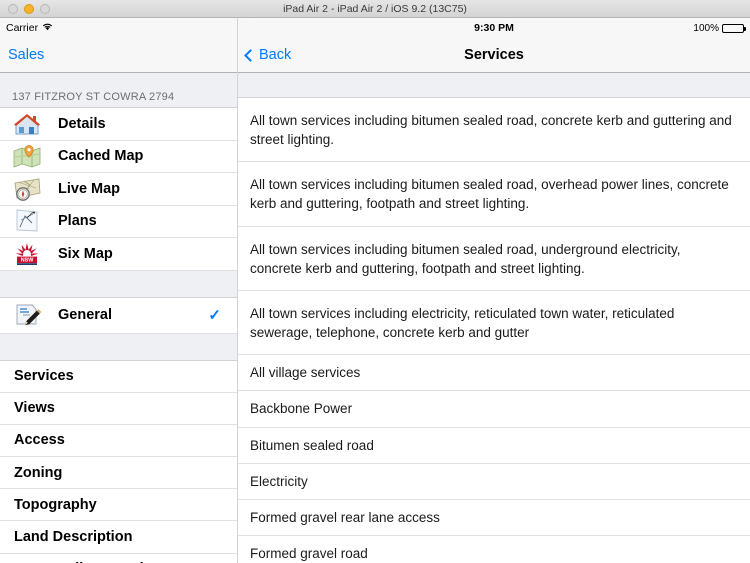  I want to click on sidebar-item-services: Services, so click(118, 376).